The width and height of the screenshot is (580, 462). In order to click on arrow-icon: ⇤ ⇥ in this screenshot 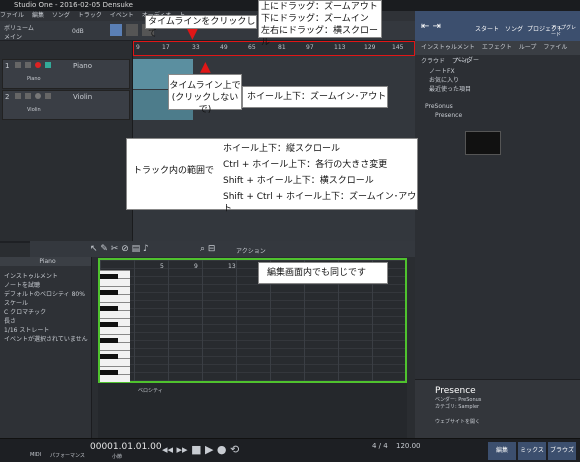, I will do `click(431, 26)`.